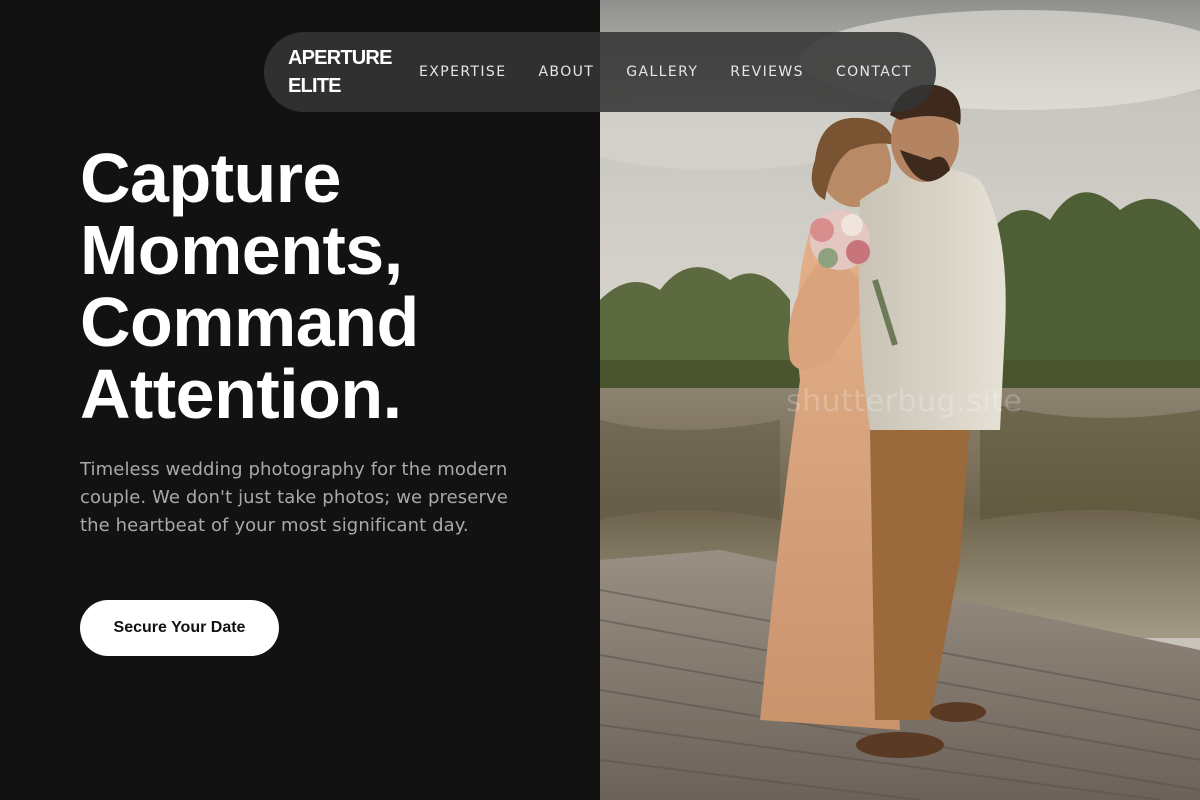  What do you see at coordinates (241, 394) in the screenshot?
I see `hero-title-line-4: Attention.` at bounding box center [241, 394].